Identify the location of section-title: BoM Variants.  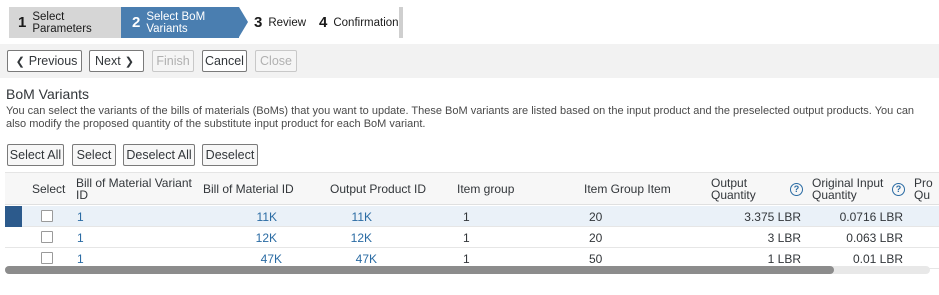
(47, 94).